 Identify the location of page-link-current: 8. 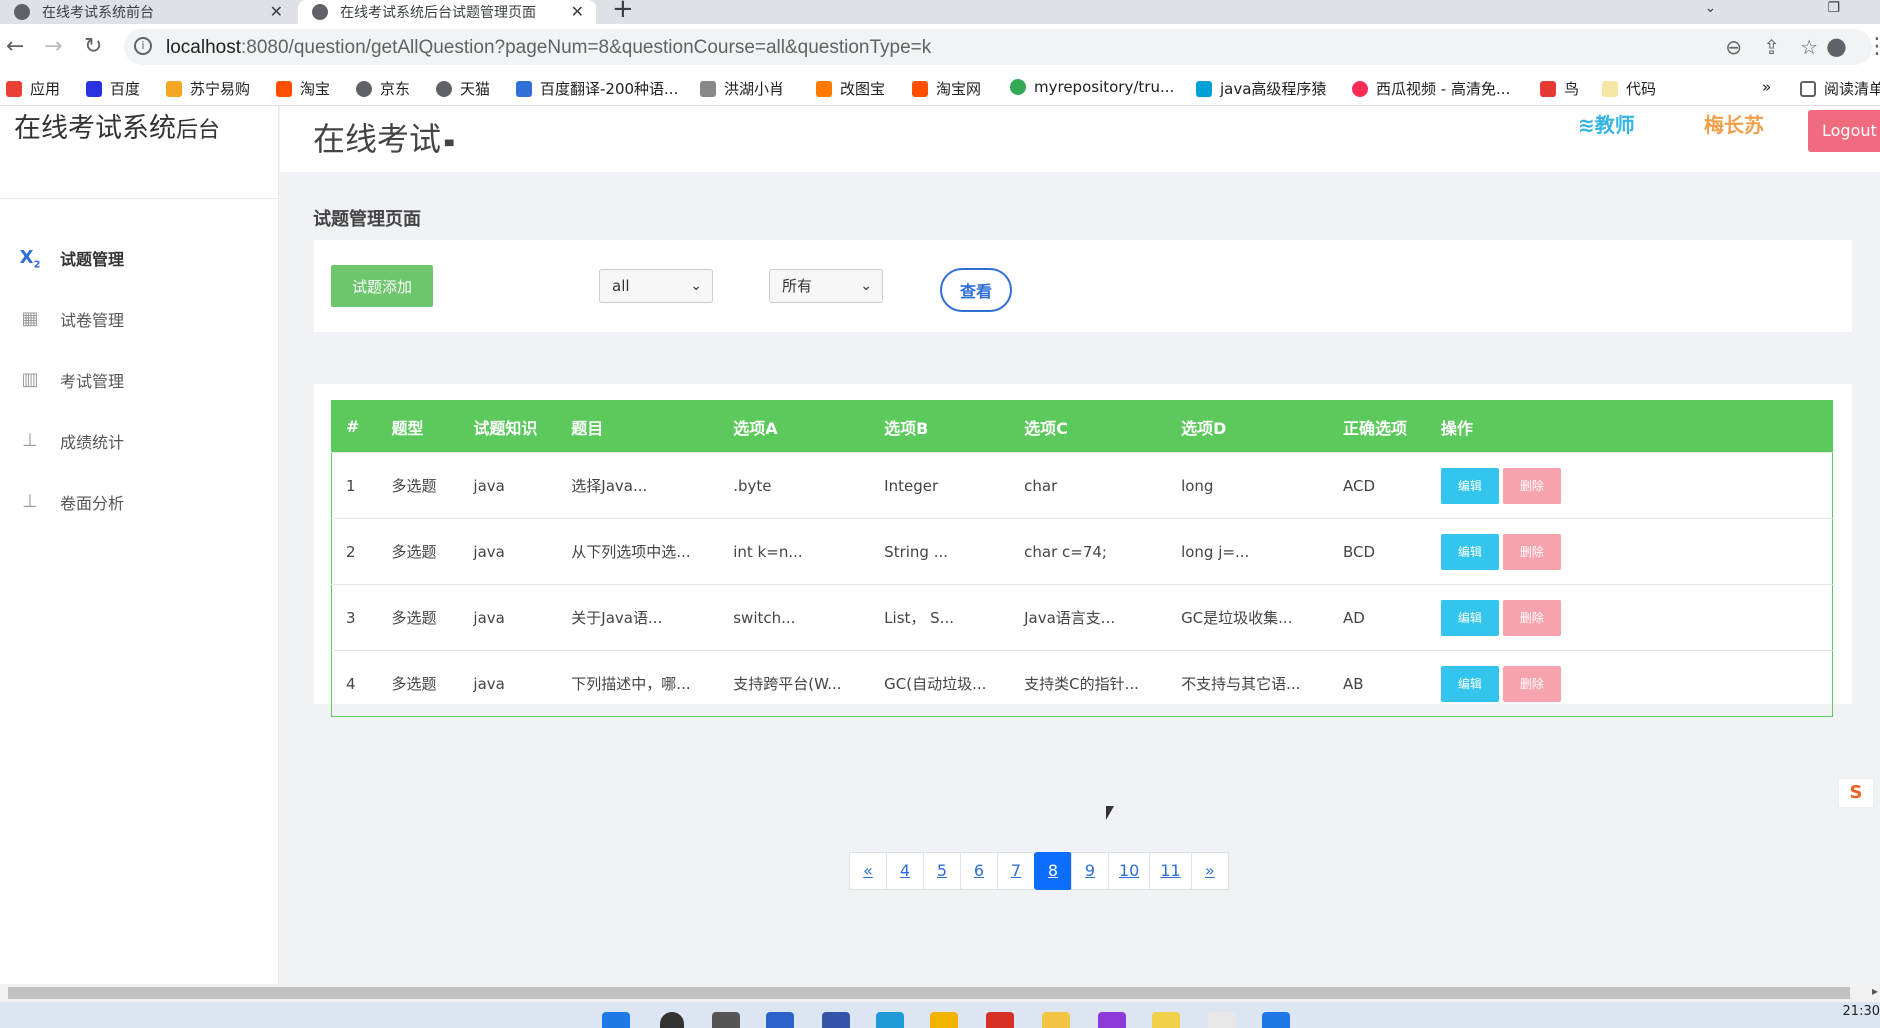
(1053, 871).